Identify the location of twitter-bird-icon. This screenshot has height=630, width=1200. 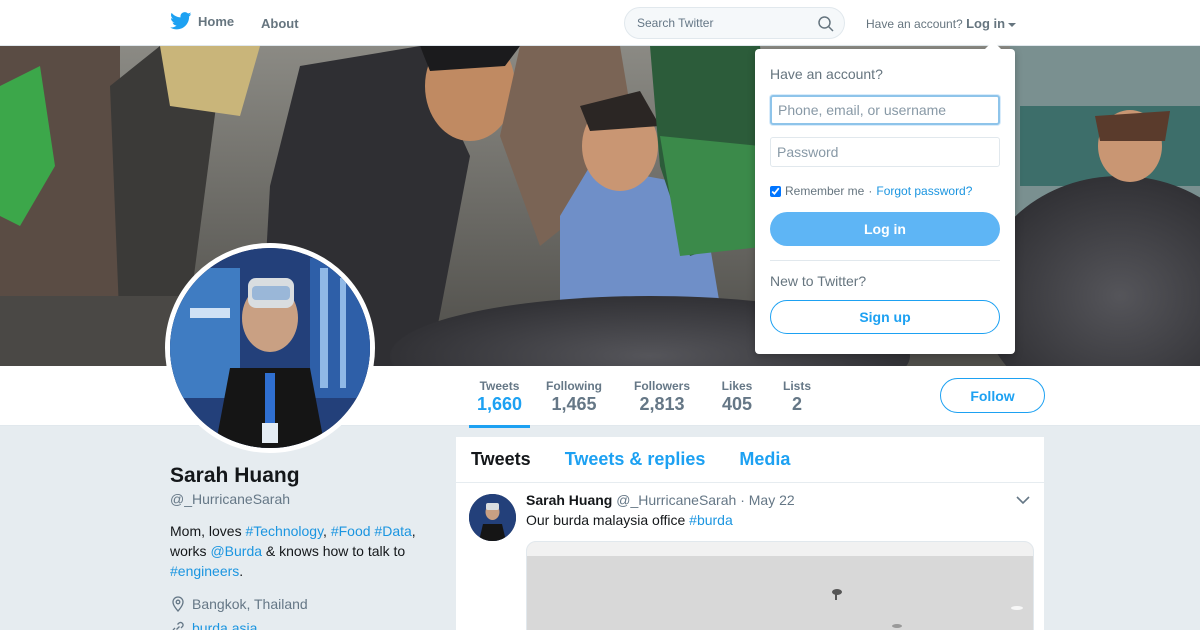
(181, 21).